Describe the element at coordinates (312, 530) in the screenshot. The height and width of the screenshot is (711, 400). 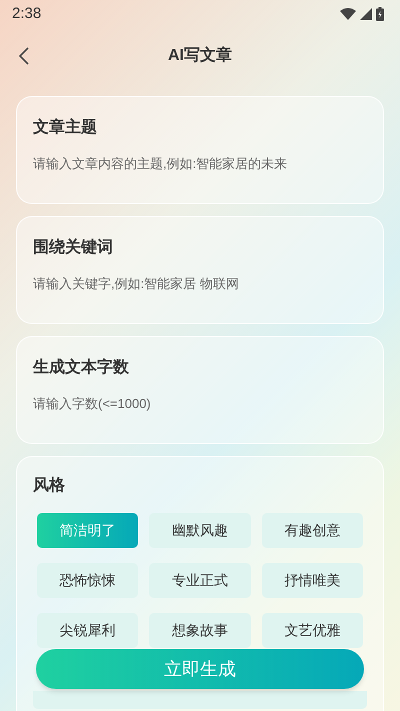
I see `style-option: 有趣创意` at that location.